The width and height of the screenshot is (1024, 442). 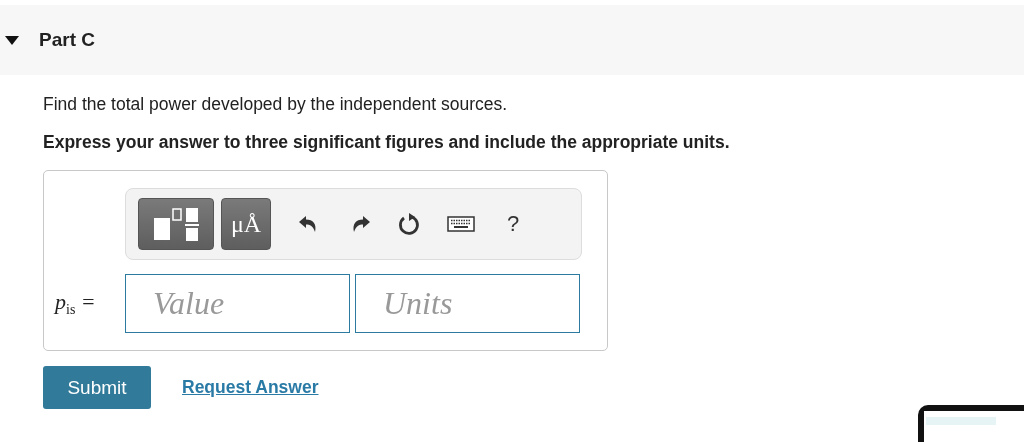 I want to click on collapse-triangle-icon, so click(x=12, y=40).